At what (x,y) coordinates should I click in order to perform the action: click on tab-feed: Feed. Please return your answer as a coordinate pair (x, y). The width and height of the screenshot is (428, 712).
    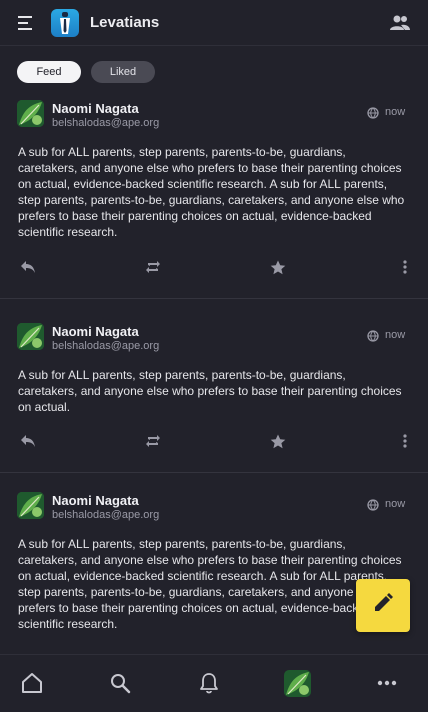
    Looking at the image, I should click on (49, 72).